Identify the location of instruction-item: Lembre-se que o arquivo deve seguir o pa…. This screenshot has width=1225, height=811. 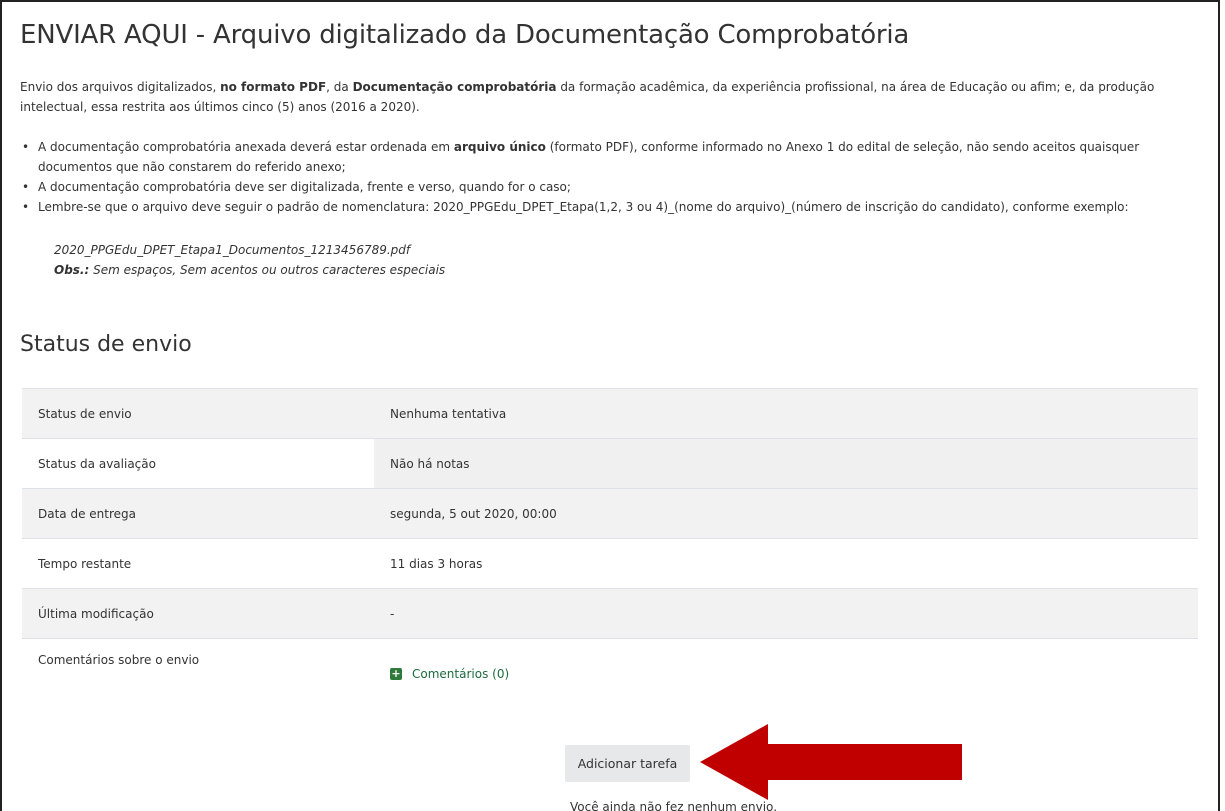
(615, 207).